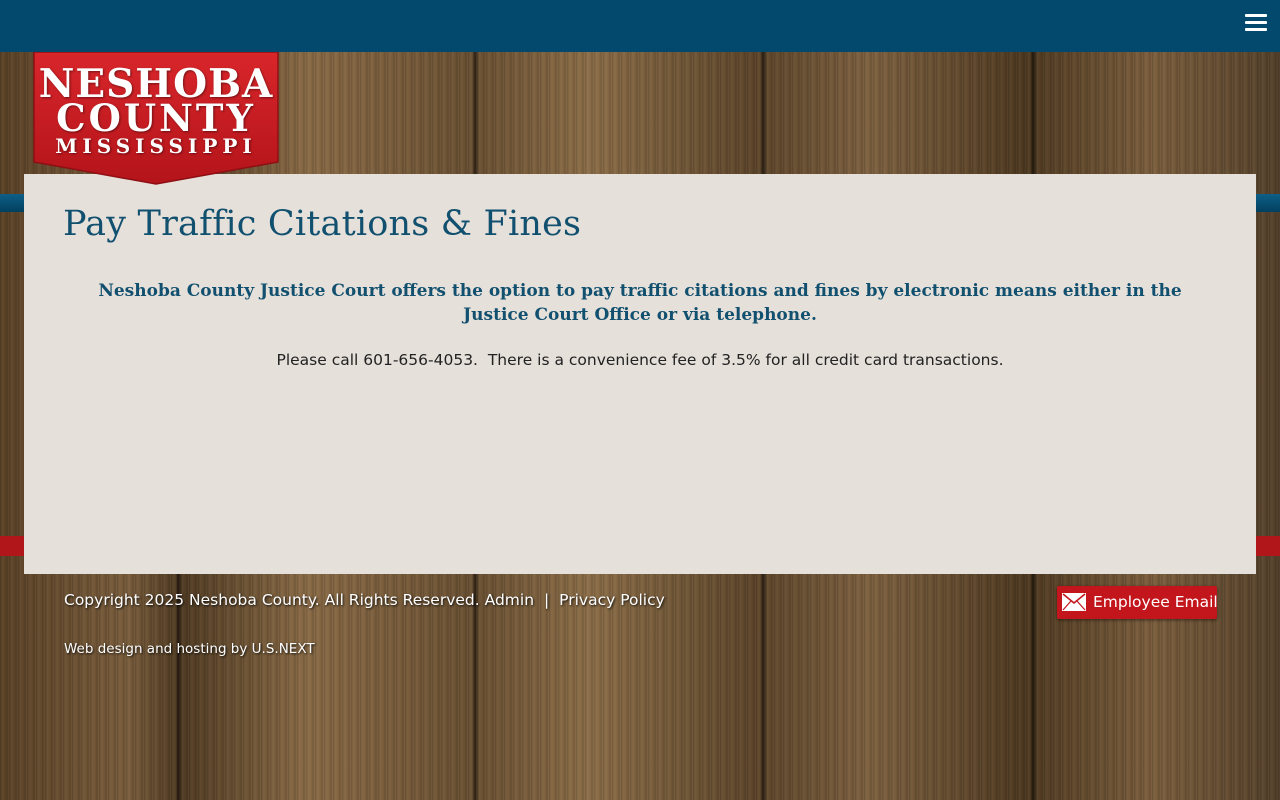 Image resolution: width=1280 pixels, height=800 pixels. What do you see at coordinates (612, 600) in the screenshot?
I see `privacy-policy-link: Privacy Policy` at bounding box center [612, 600].